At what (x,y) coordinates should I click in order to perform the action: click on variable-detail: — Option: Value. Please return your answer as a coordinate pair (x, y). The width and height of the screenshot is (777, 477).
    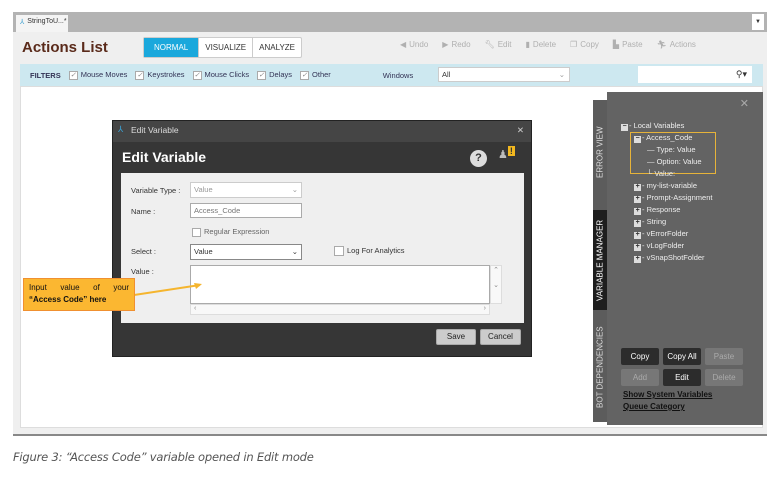
    Looking at the image, I should click on (674, 161).